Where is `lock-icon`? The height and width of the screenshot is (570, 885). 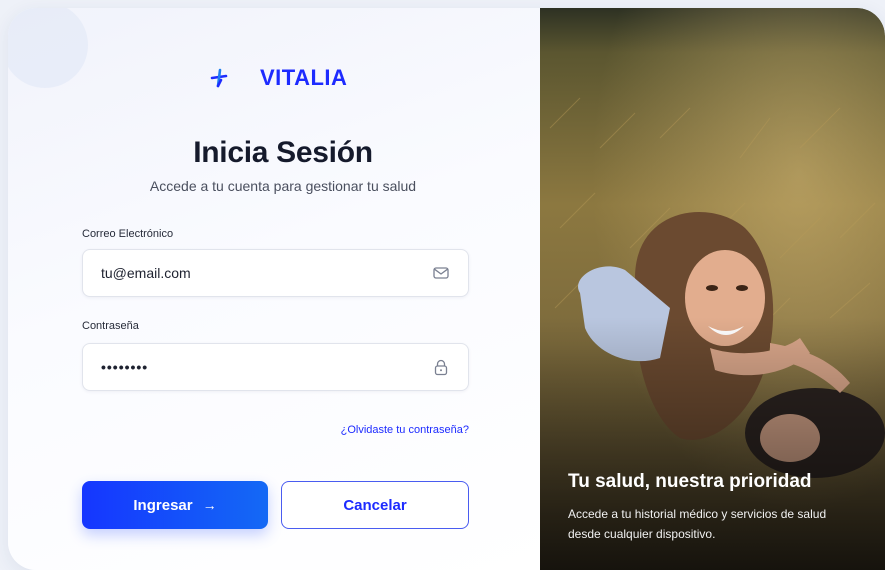
lock-icon is located at coordinates (441, 367).